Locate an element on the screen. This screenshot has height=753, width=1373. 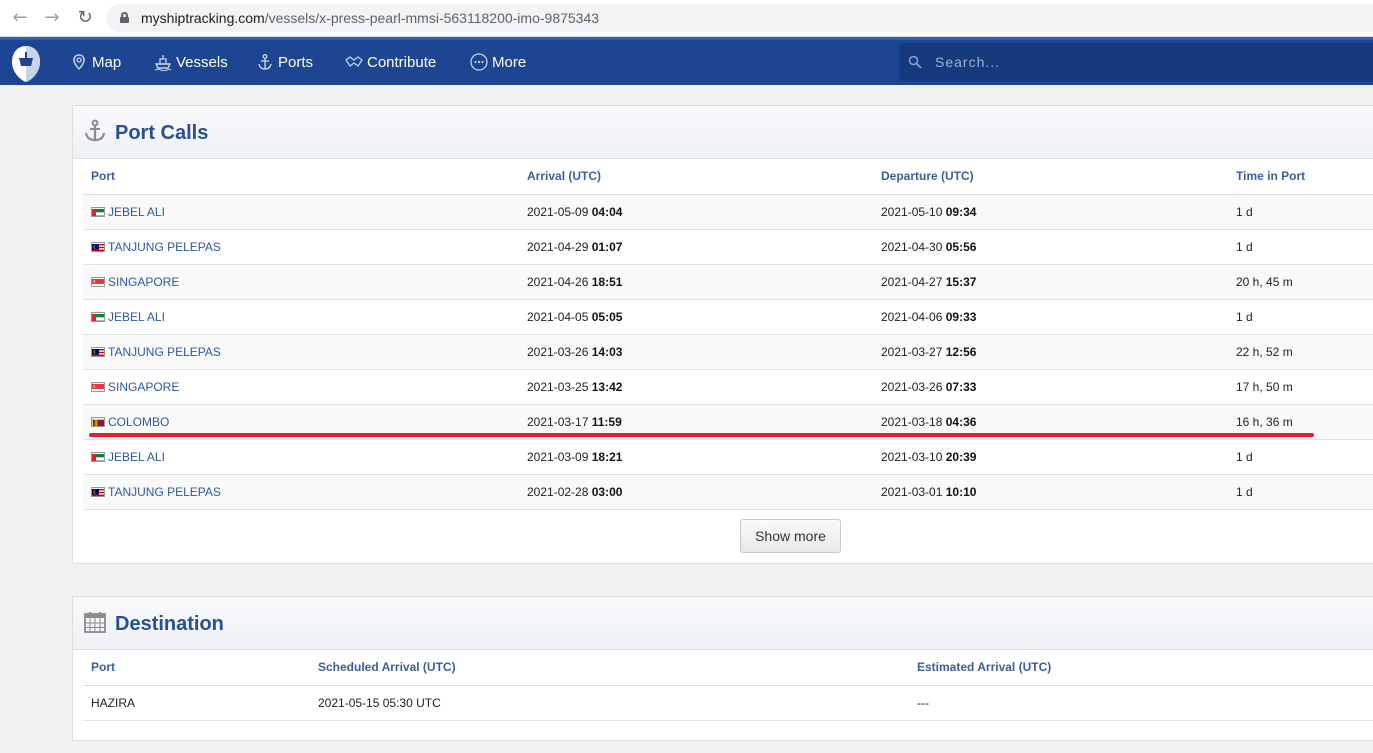
departure-date: 2021-04-27 is located at coordinates (912, 281).